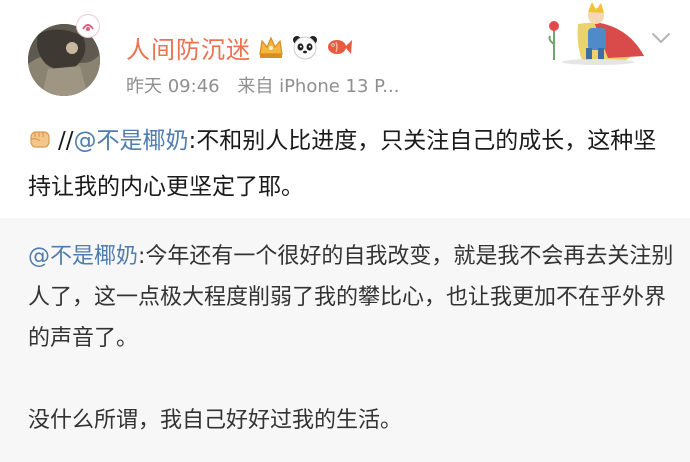 This screenshot has height=462, width=690. What do you see at coordinates (88, 26) in the screenshot?
I see `verified-badge-icon` at bounding box center [88, 26].